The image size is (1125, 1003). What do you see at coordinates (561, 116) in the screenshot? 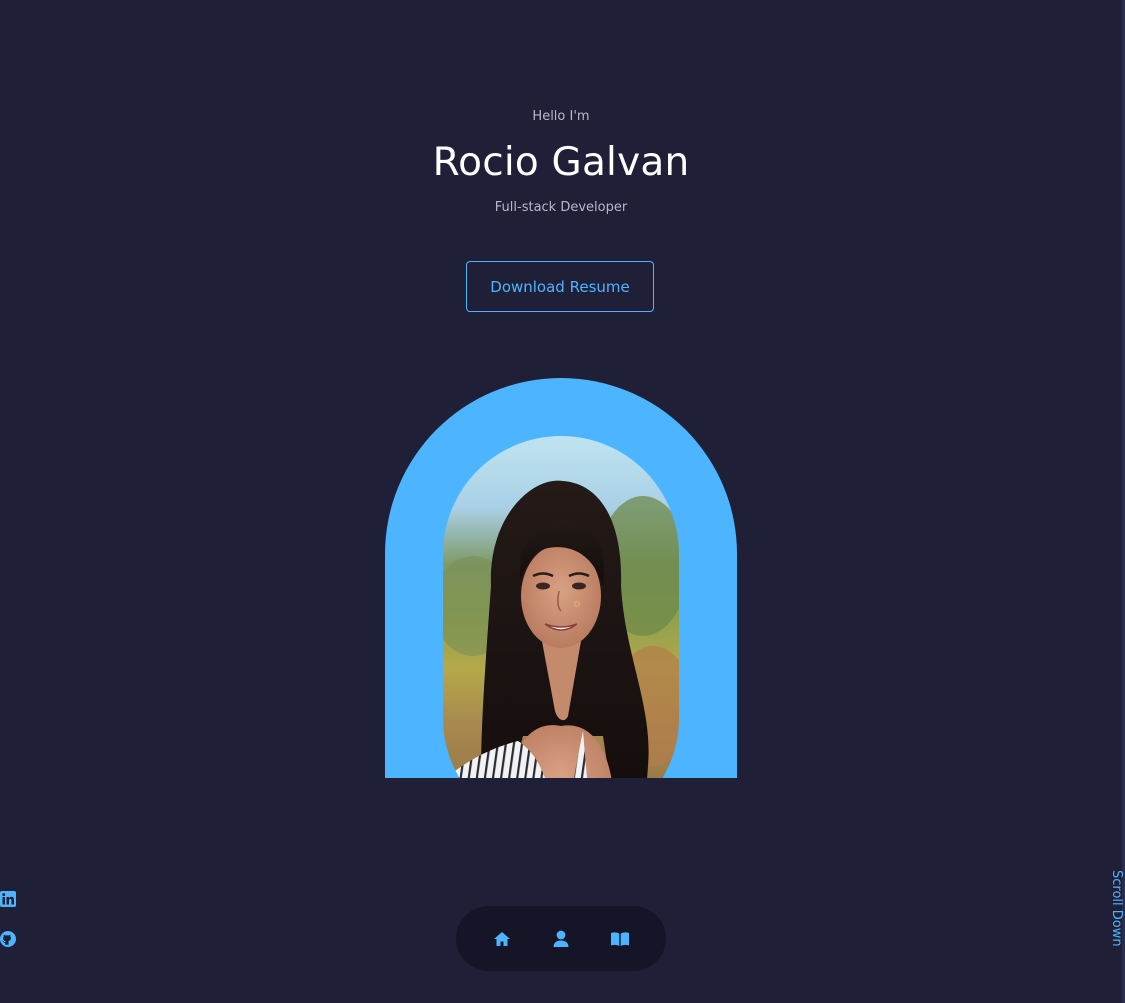
I see `hero-greeting: Hello I'm` at bounding box center [561, 116].